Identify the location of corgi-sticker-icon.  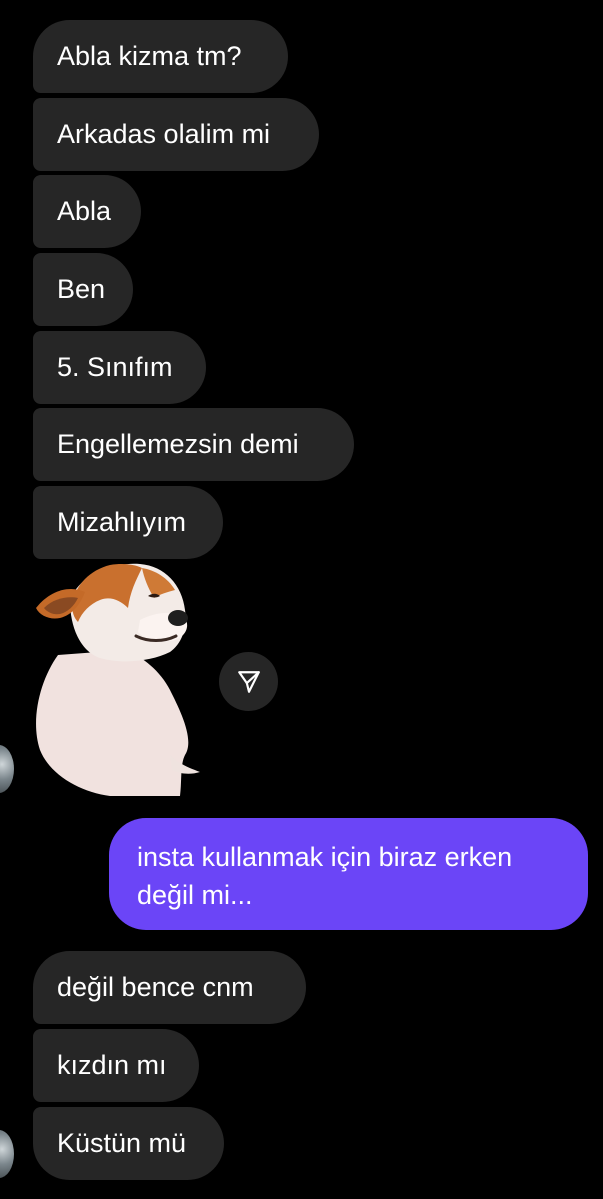
(118, 679).